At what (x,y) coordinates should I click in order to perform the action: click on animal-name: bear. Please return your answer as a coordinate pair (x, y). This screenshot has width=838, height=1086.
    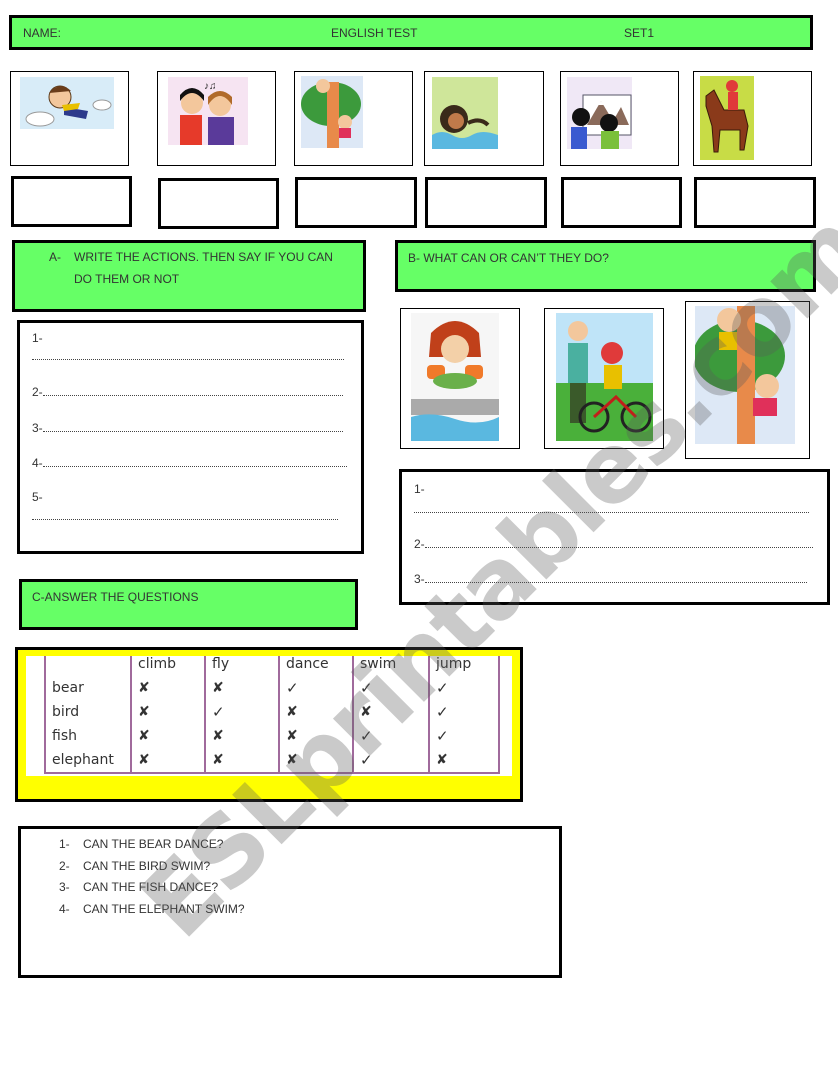
    Looking at the image, I should click on (88, 688).